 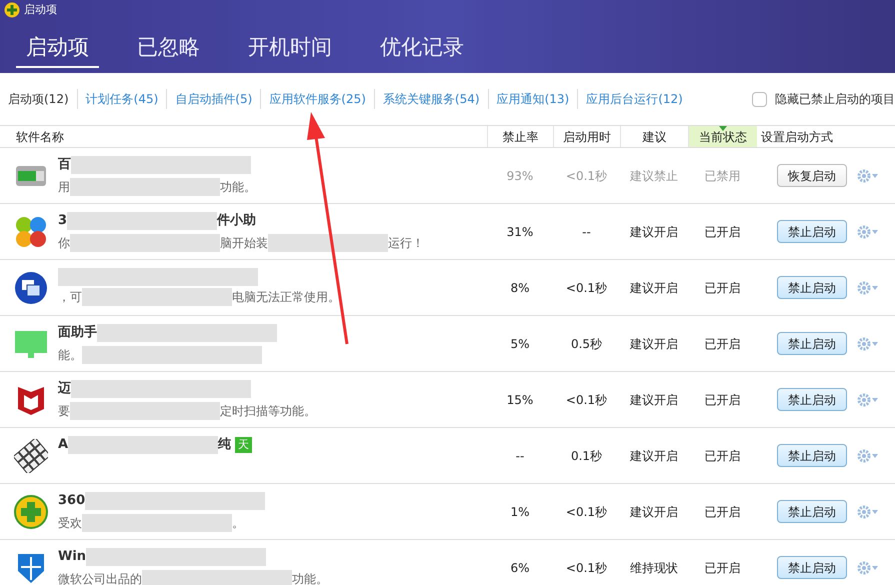 What do you see at coordinates (286, 297) in the screenshot?
I see `app-description: 电脑无法正常使用。` at bounding box center [286, 297].